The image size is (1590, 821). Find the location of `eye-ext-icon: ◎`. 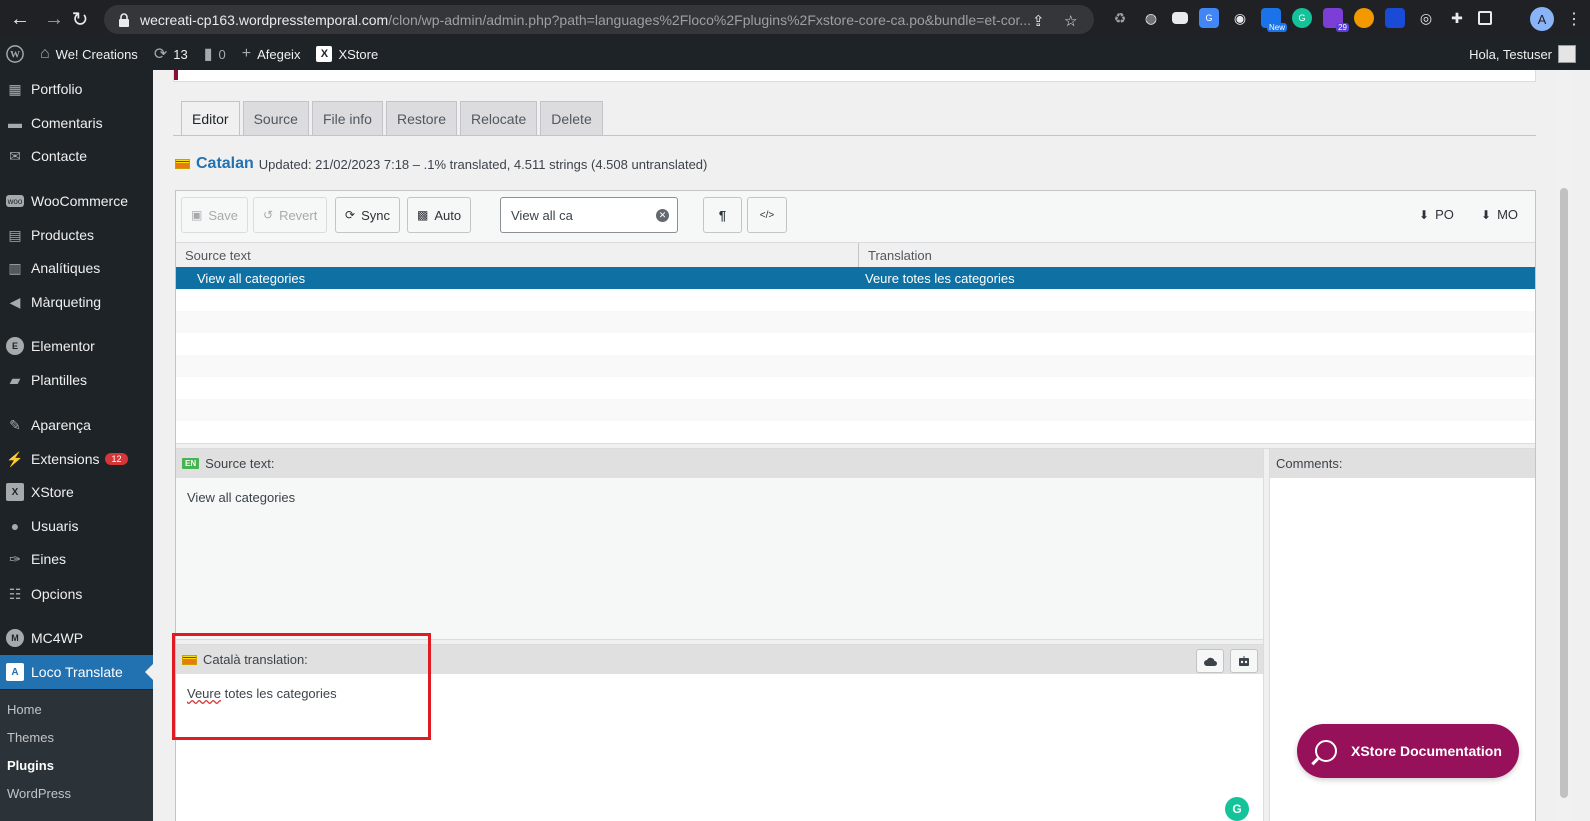

eye-ext-icon: ◎ is located at coordinates (1426, 18).